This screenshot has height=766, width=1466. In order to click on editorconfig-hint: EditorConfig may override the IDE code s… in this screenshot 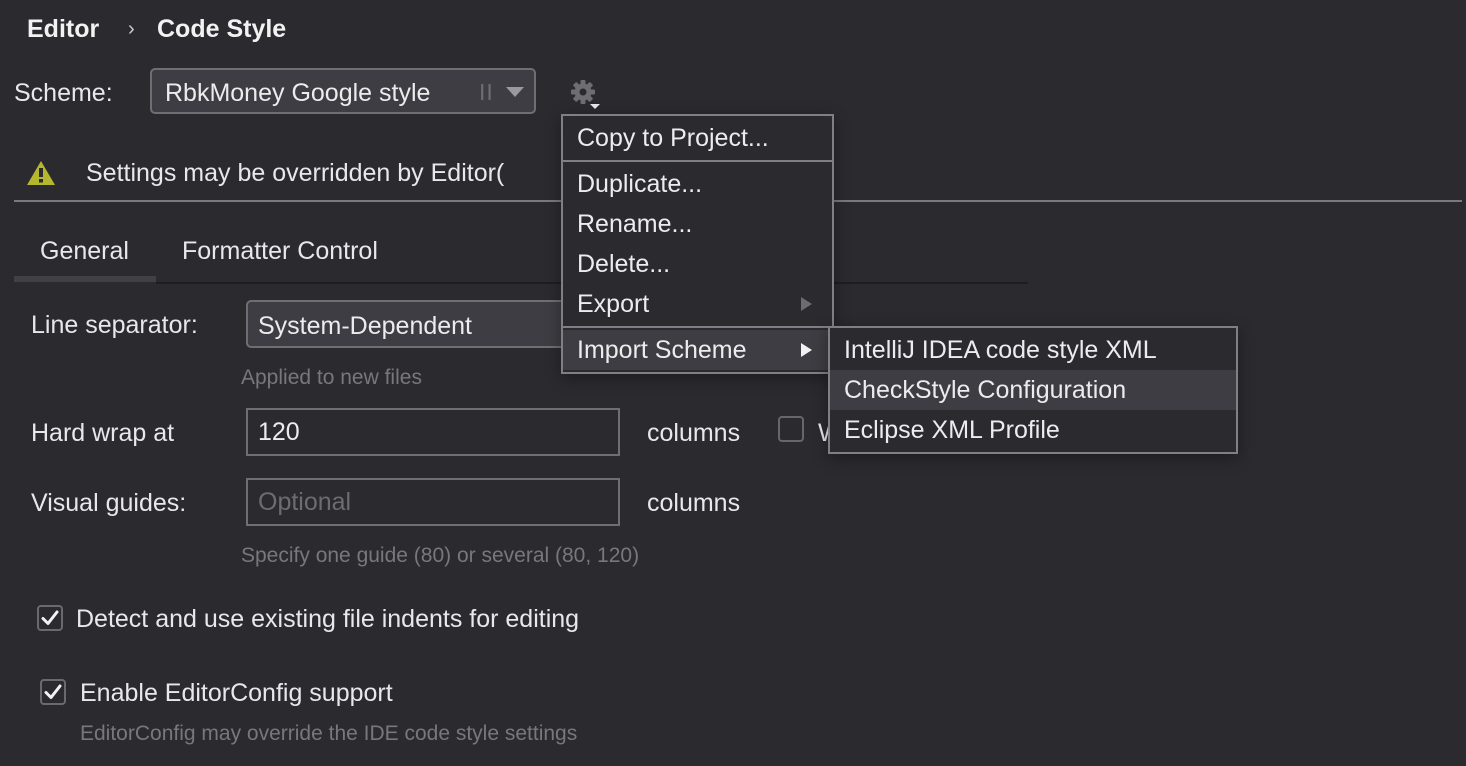, I will do `click(329, 733)`.